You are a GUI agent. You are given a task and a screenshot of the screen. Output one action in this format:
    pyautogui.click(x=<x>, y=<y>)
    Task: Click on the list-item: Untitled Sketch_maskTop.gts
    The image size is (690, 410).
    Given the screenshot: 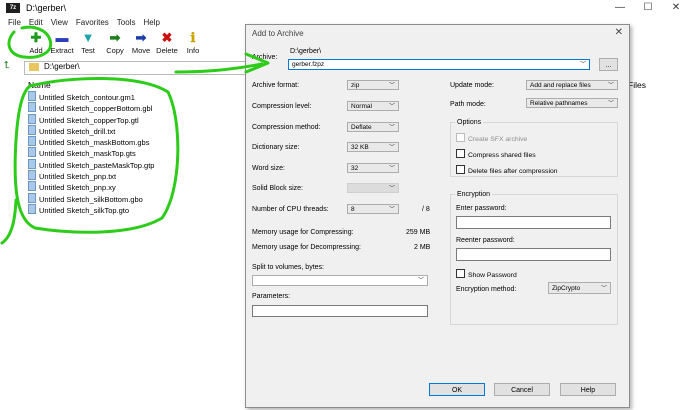 What is the action you would take?
    pyautogui.click(x=135, y=152)
    